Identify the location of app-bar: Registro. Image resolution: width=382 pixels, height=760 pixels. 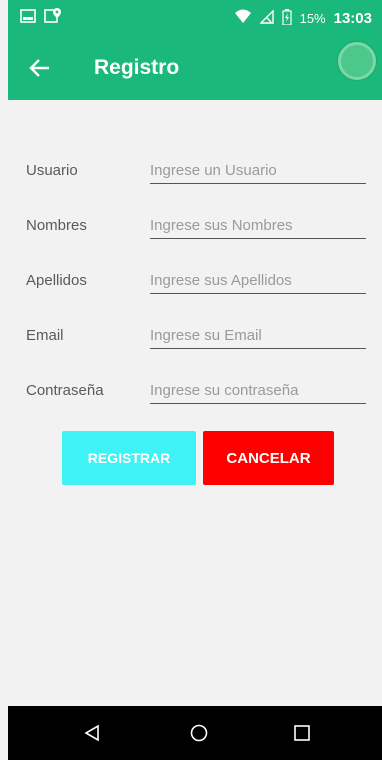
(195, 67).